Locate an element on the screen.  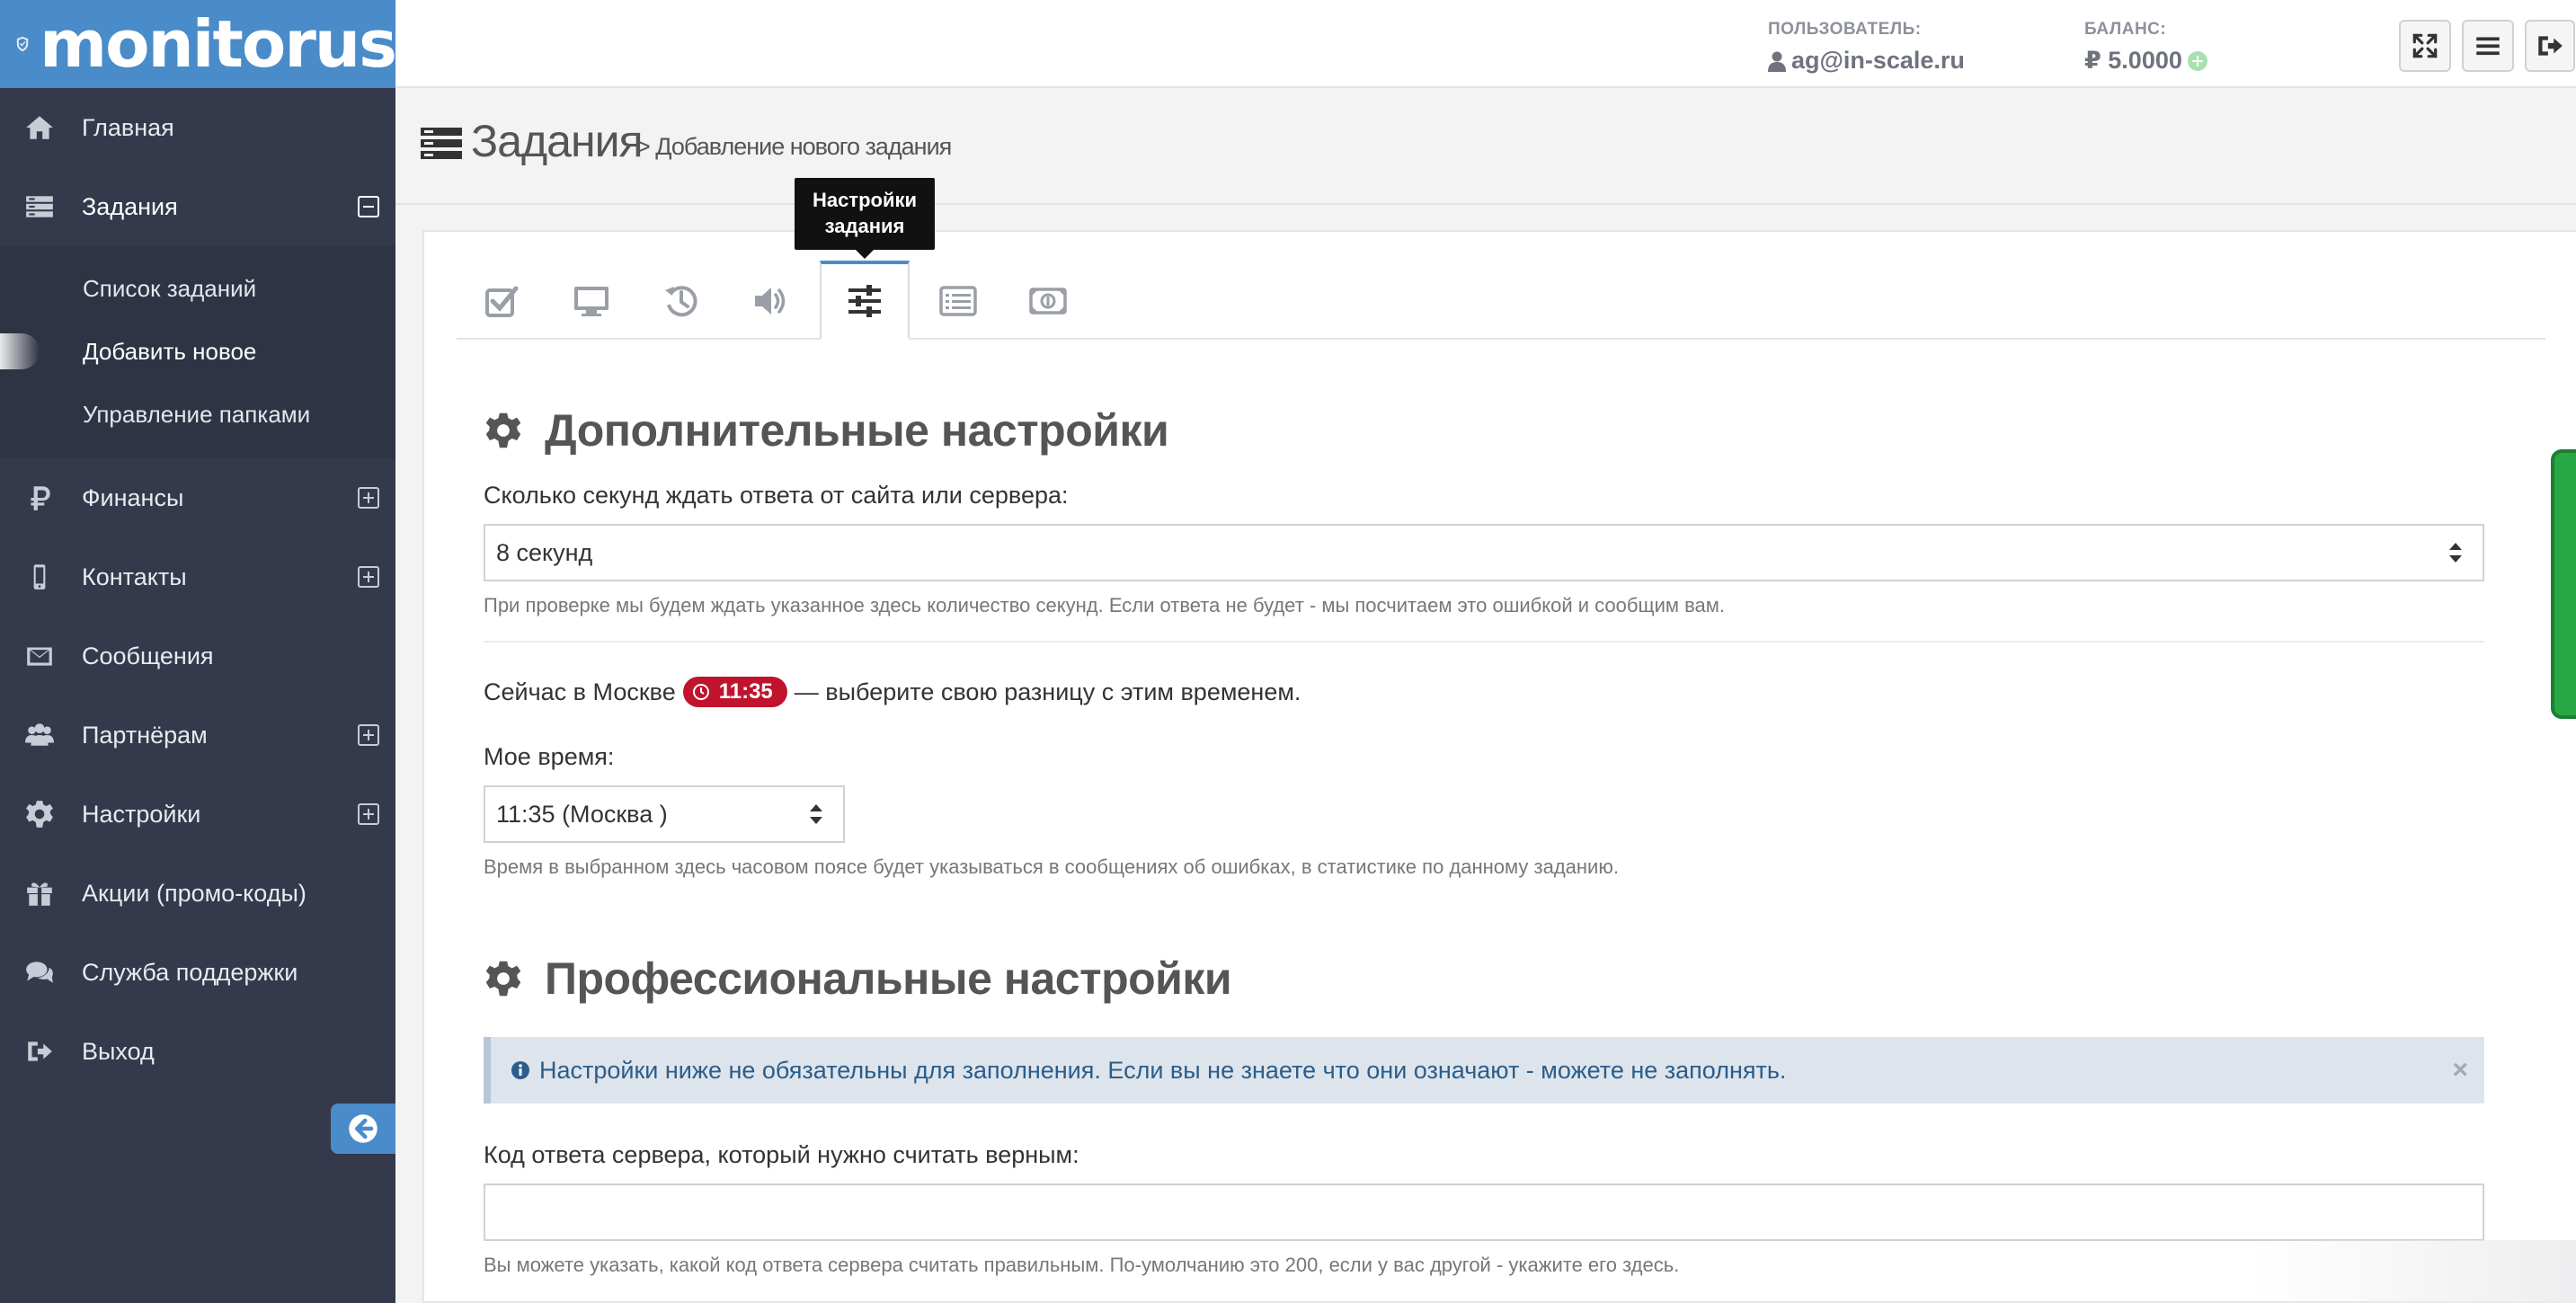
close-icon: × is located at coordinates (2460, 1070).